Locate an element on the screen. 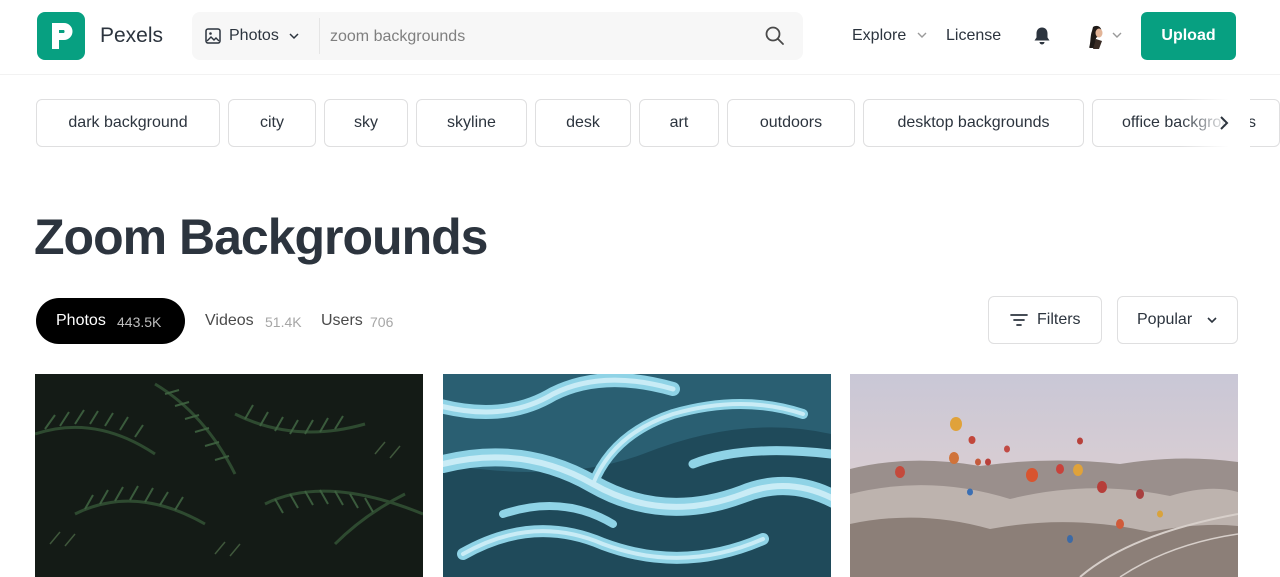 This screenshot has width=1280, height=577. chip-outdoors: outdoors is located at coordinates (791, 123).